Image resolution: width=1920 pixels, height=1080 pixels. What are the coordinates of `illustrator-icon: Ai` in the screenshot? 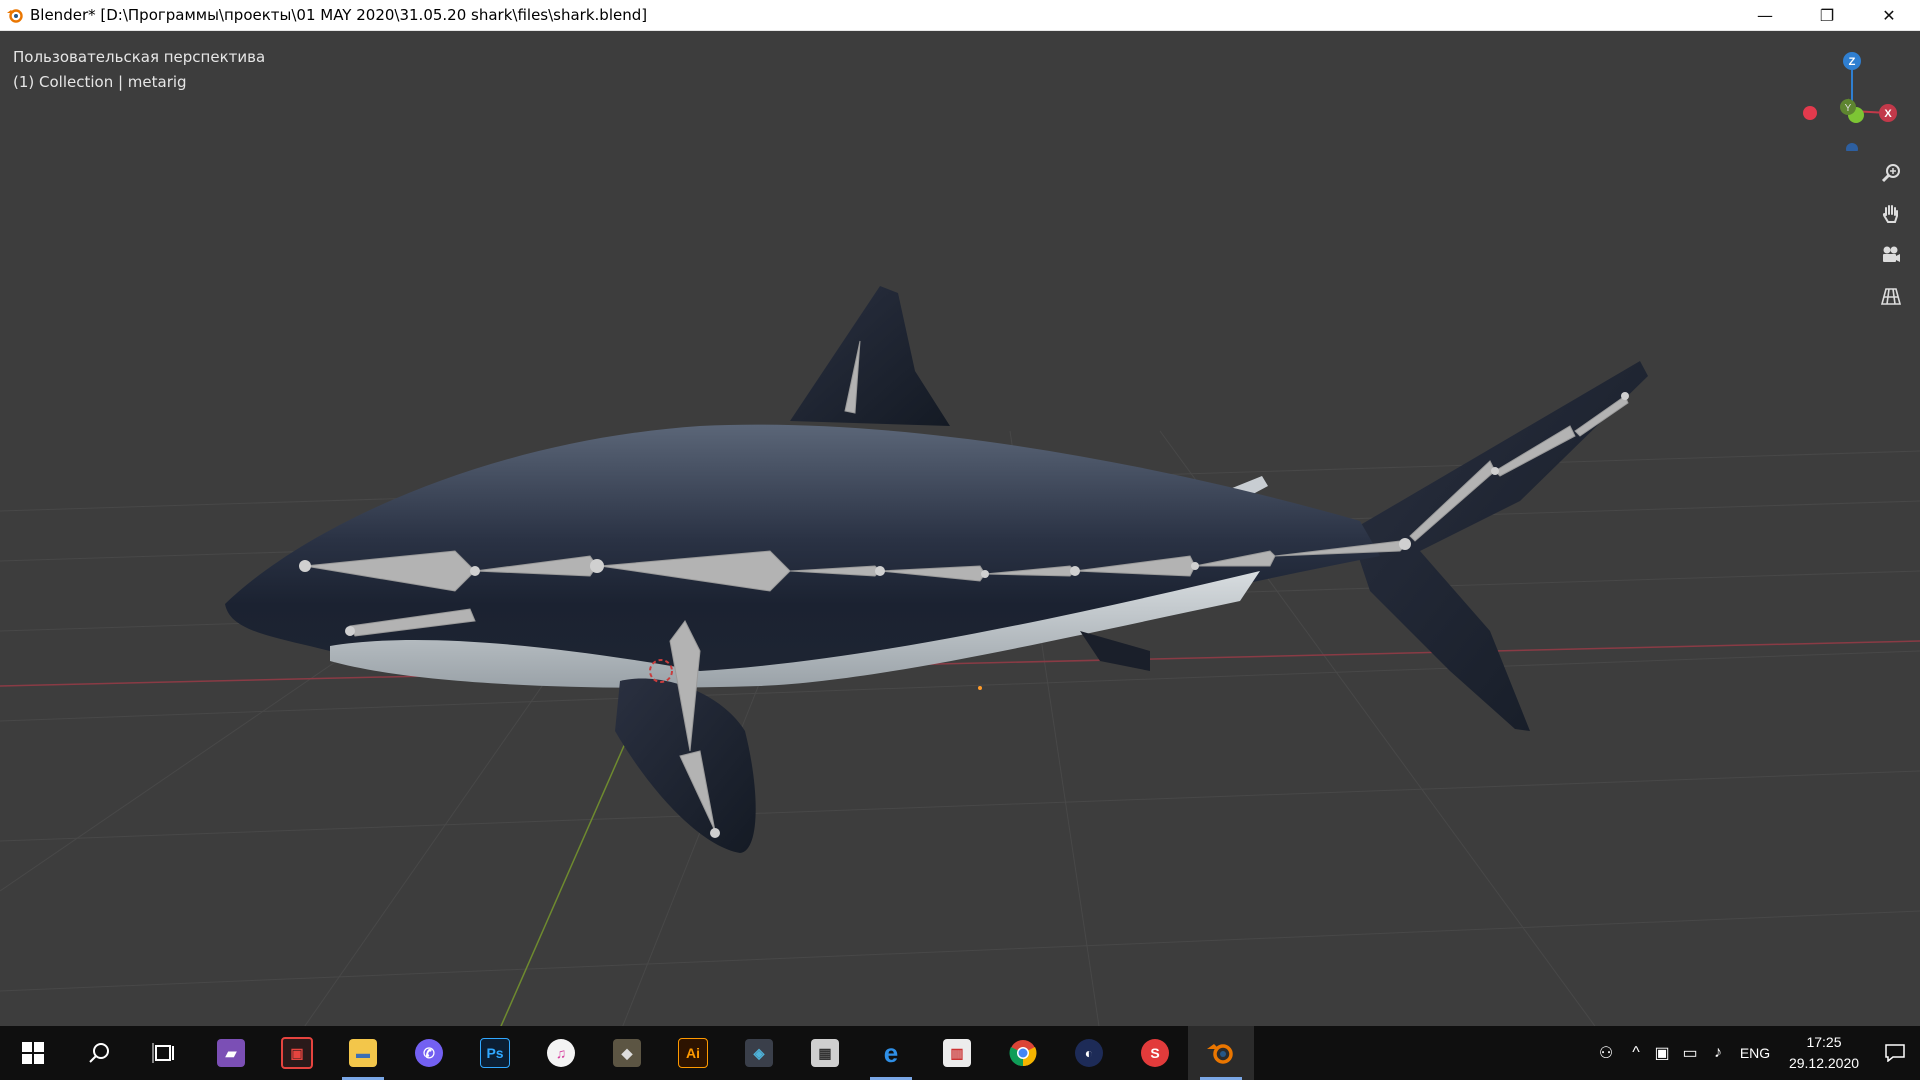 It's located at (693, 1053).